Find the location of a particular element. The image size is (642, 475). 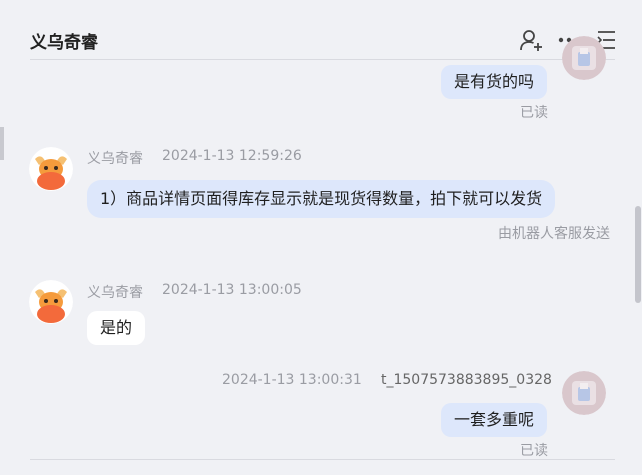

header-divider is located at coordinates (322, 59).